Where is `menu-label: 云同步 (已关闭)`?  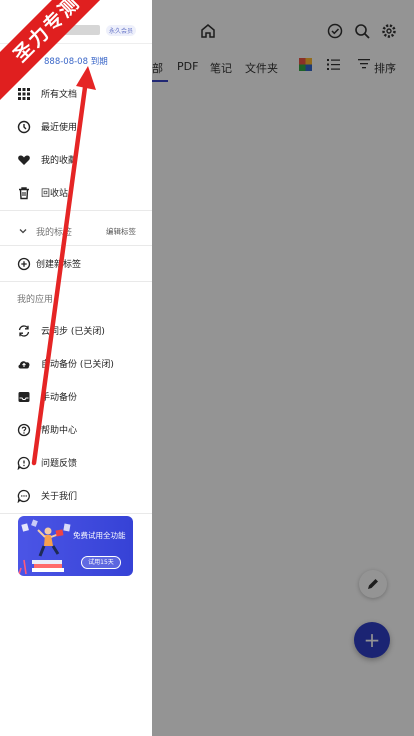 menu-label: 云同步 (已关闭) is located at coordinates (73, 332).